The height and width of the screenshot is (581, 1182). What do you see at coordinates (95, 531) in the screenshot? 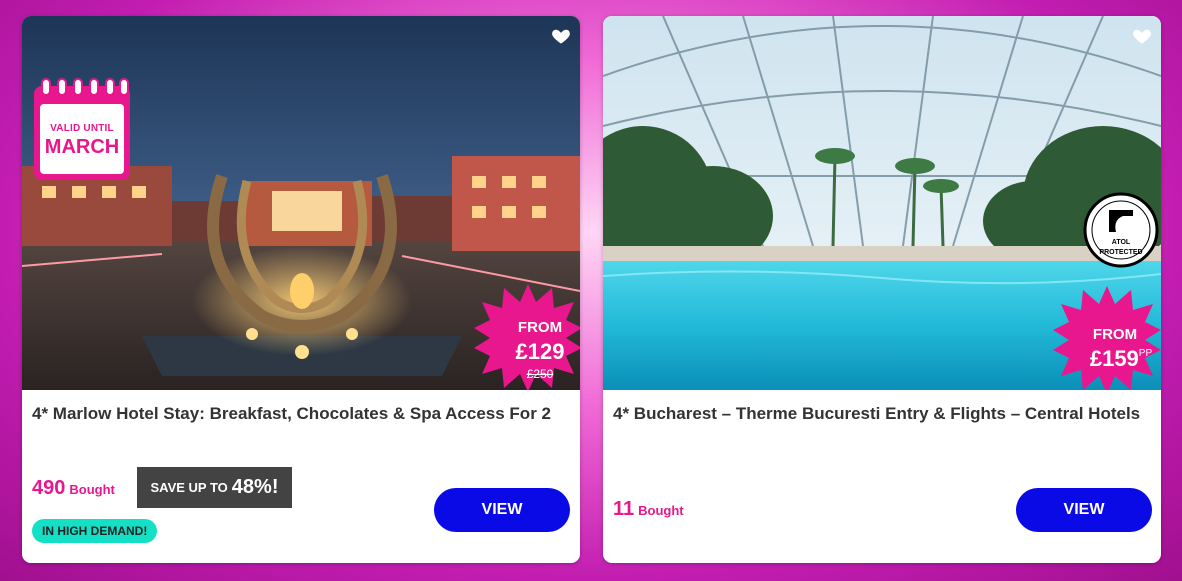
I see `high-demand-badge: IN HIGH DEMAND!` at bounding box center [95, 531].